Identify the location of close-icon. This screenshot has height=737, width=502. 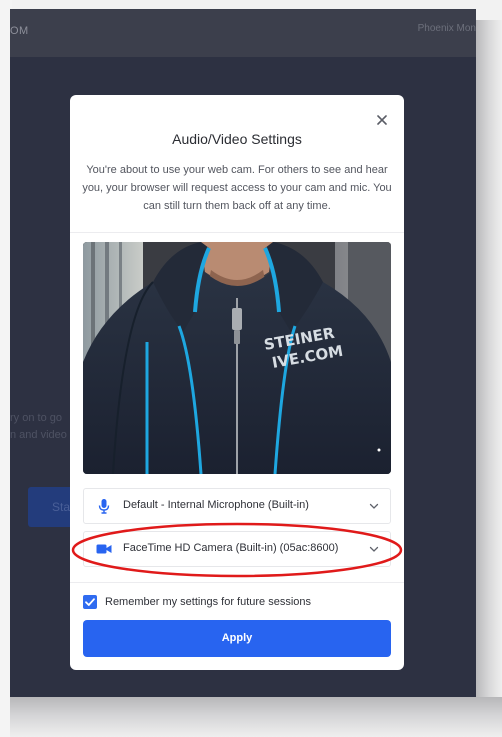
(382, 120).